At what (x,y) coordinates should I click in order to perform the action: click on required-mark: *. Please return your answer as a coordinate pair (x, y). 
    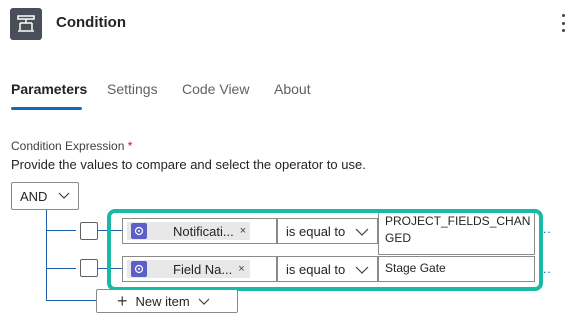
    Looking at the image, I should click on (130, 146).